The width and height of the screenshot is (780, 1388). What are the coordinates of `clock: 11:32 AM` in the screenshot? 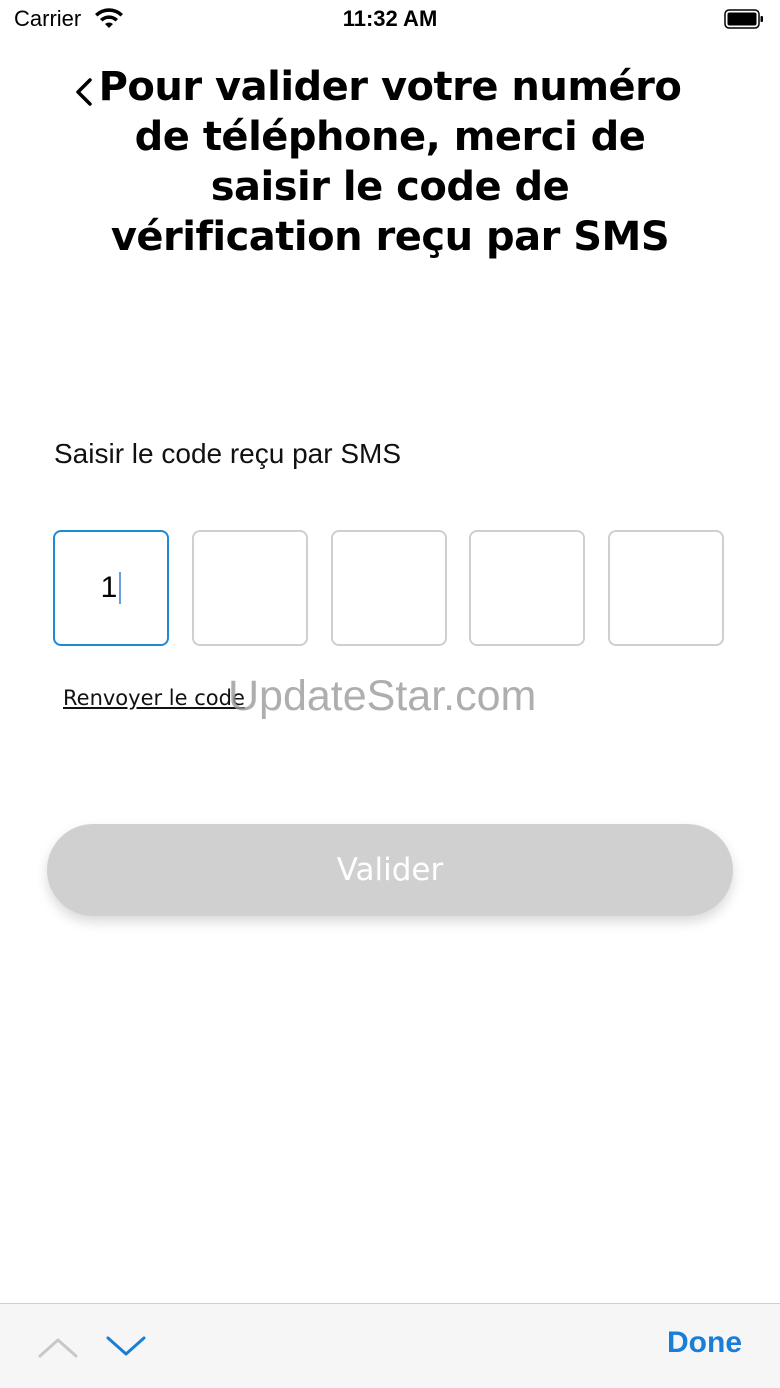 It's located at (390, 18).